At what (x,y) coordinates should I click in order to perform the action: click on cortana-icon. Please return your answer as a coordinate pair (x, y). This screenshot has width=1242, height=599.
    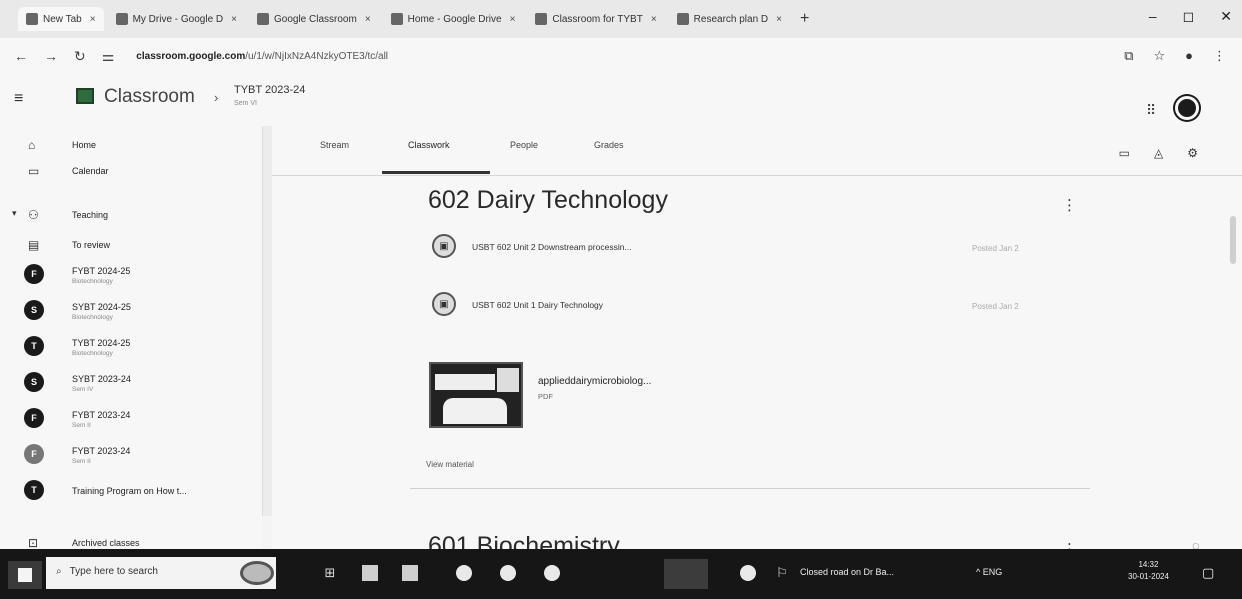
    Looking at the image, I should click on (257, 573).